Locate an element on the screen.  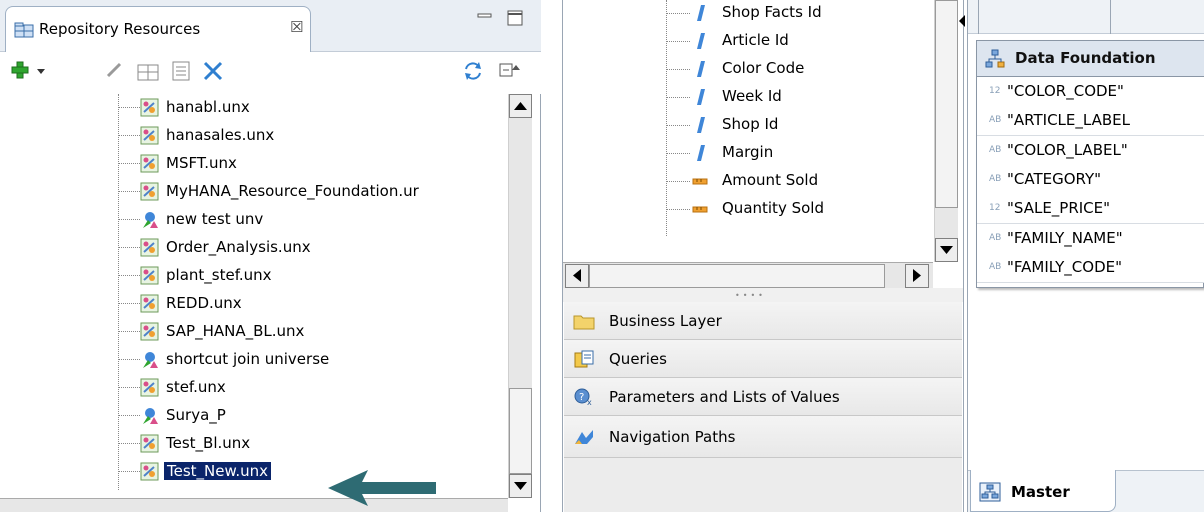
tree-item: stef.unx is located at coordinates (258, 388).